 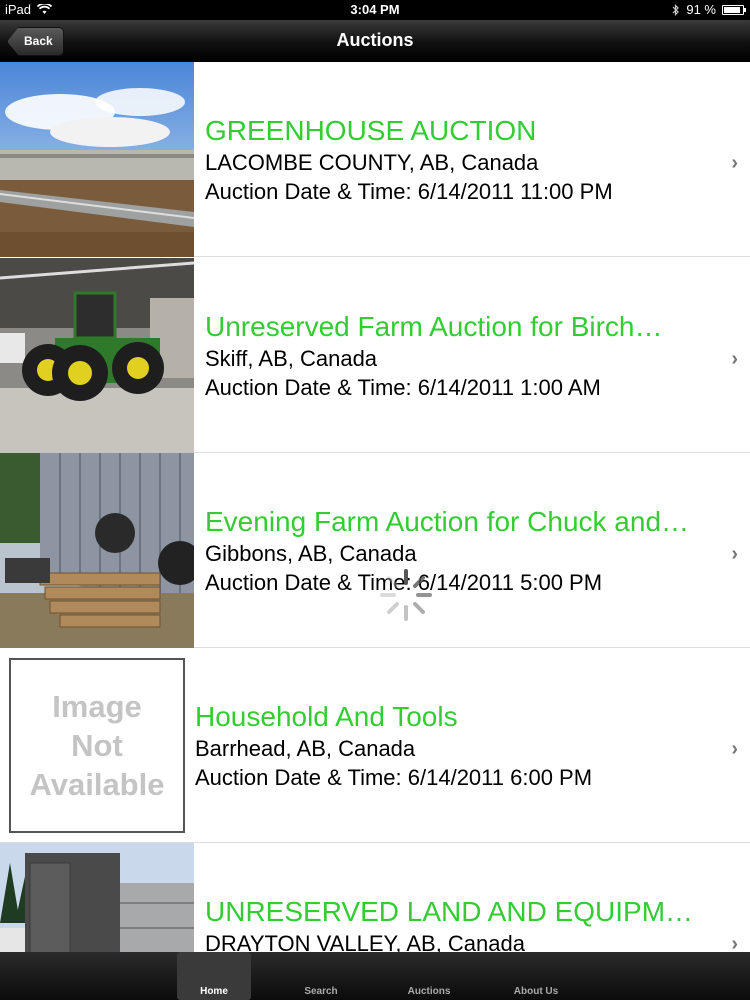 I want to click on trailer-photo, so click(x=97, y=897).